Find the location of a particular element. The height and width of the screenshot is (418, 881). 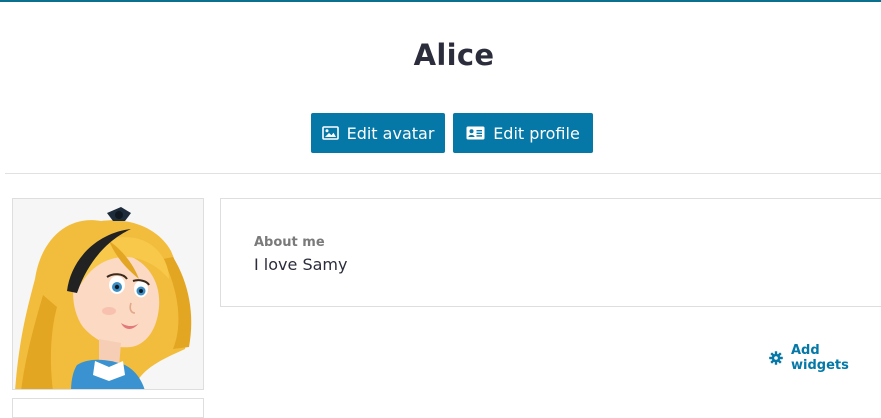

about-me-text: I love Samy is located at coordinates (301, 264).